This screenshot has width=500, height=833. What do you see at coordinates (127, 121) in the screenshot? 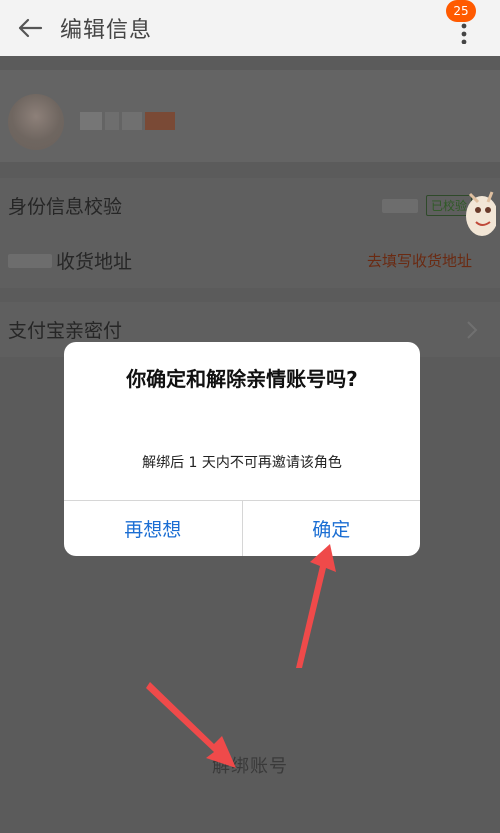
I see `name-blurred` at bounding box center [127, 121].